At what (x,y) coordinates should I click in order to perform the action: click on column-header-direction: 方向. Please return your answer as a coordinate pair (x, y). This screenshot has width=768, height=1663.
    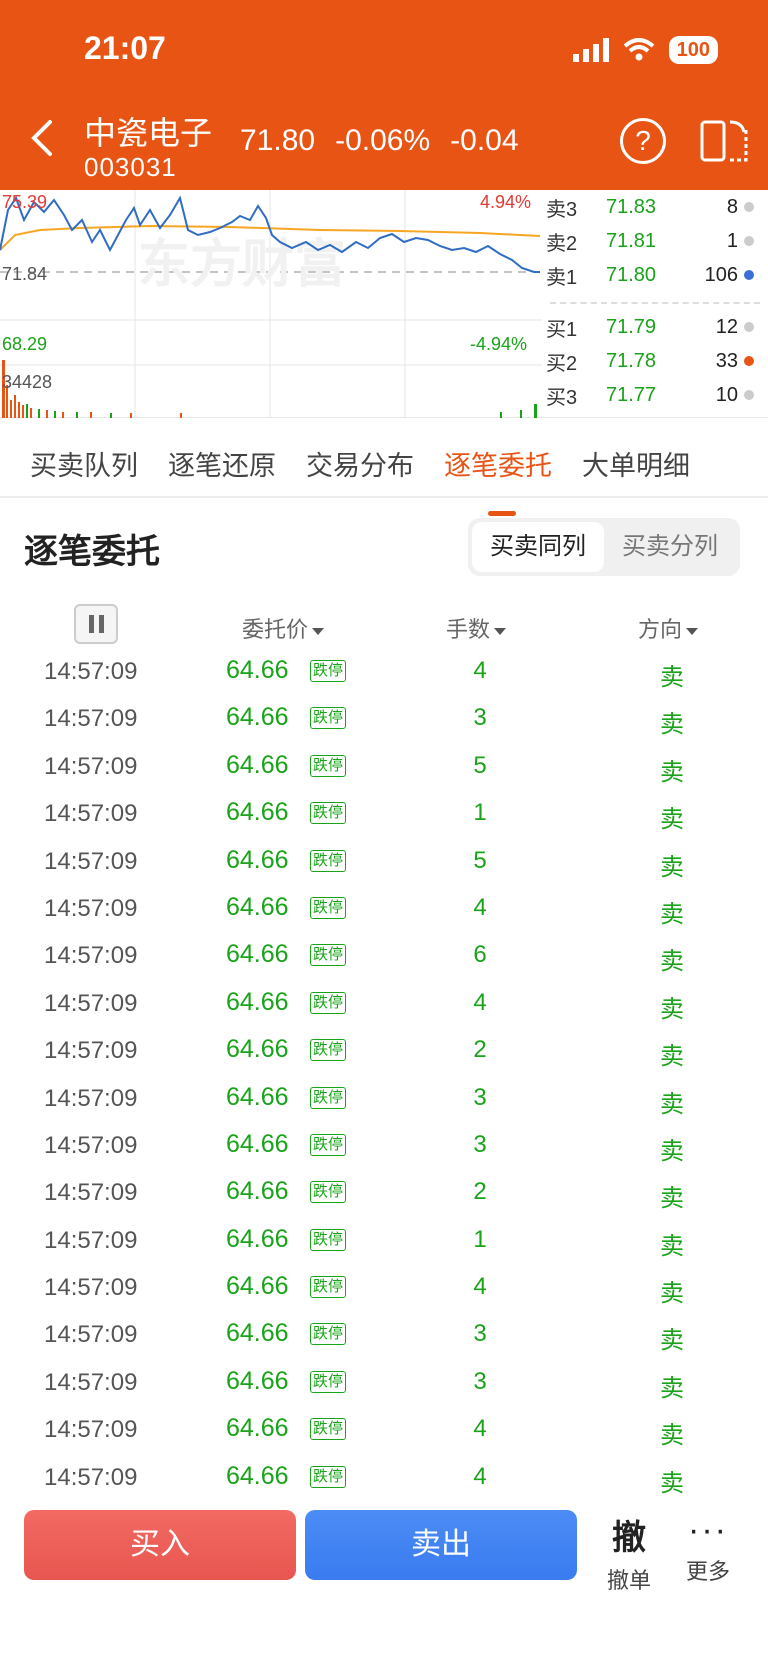
    Looking at the image, I should click on (660, 629).